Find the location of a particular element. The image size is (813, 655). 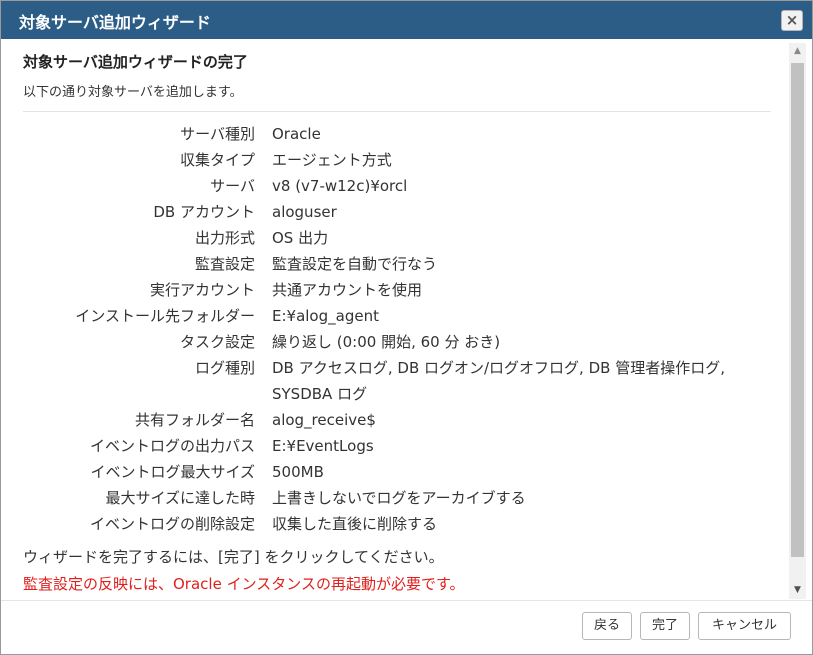

row-value: aloguser is located at coordinates (304, 212).